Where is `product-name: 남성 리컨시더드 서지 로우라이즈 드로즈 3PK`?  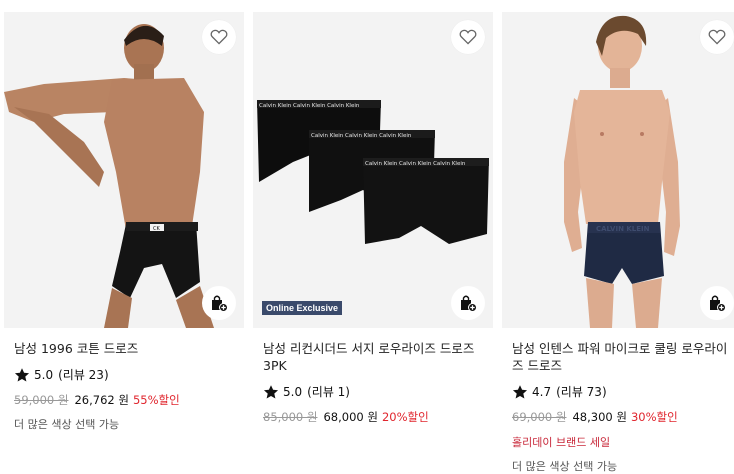
product-name: 남성 리컨시더드 서지 로우라이즈 드로즈 3PK is located at coordinates (374, 357).